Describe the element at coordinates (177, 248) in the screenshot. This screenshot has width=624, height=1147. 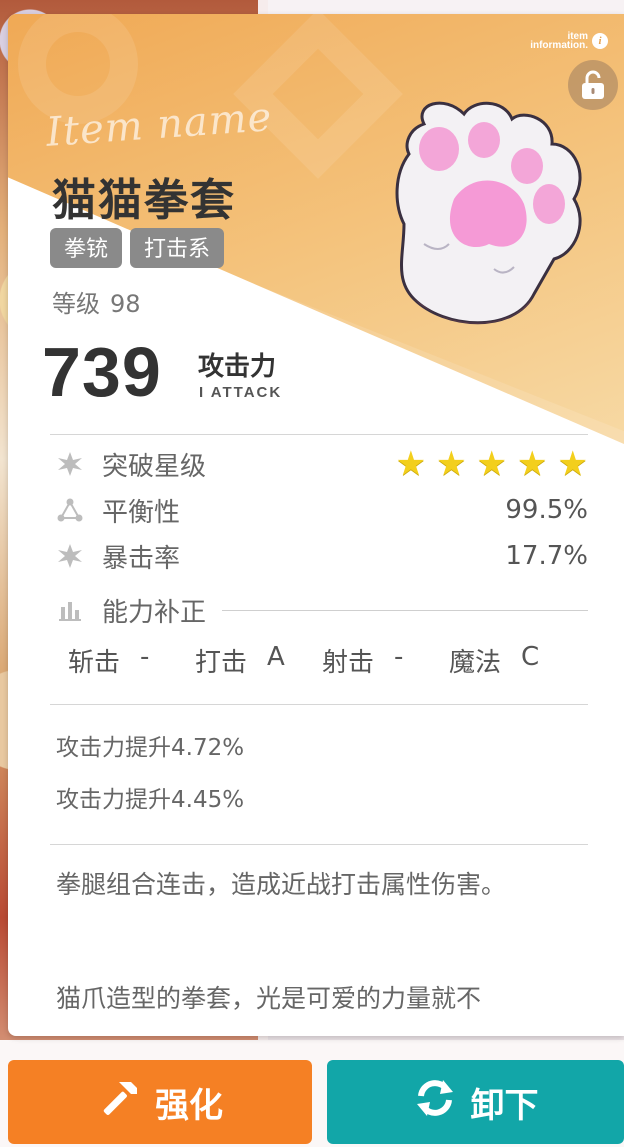
I see `tag-damage-type: 打击系` at that location.